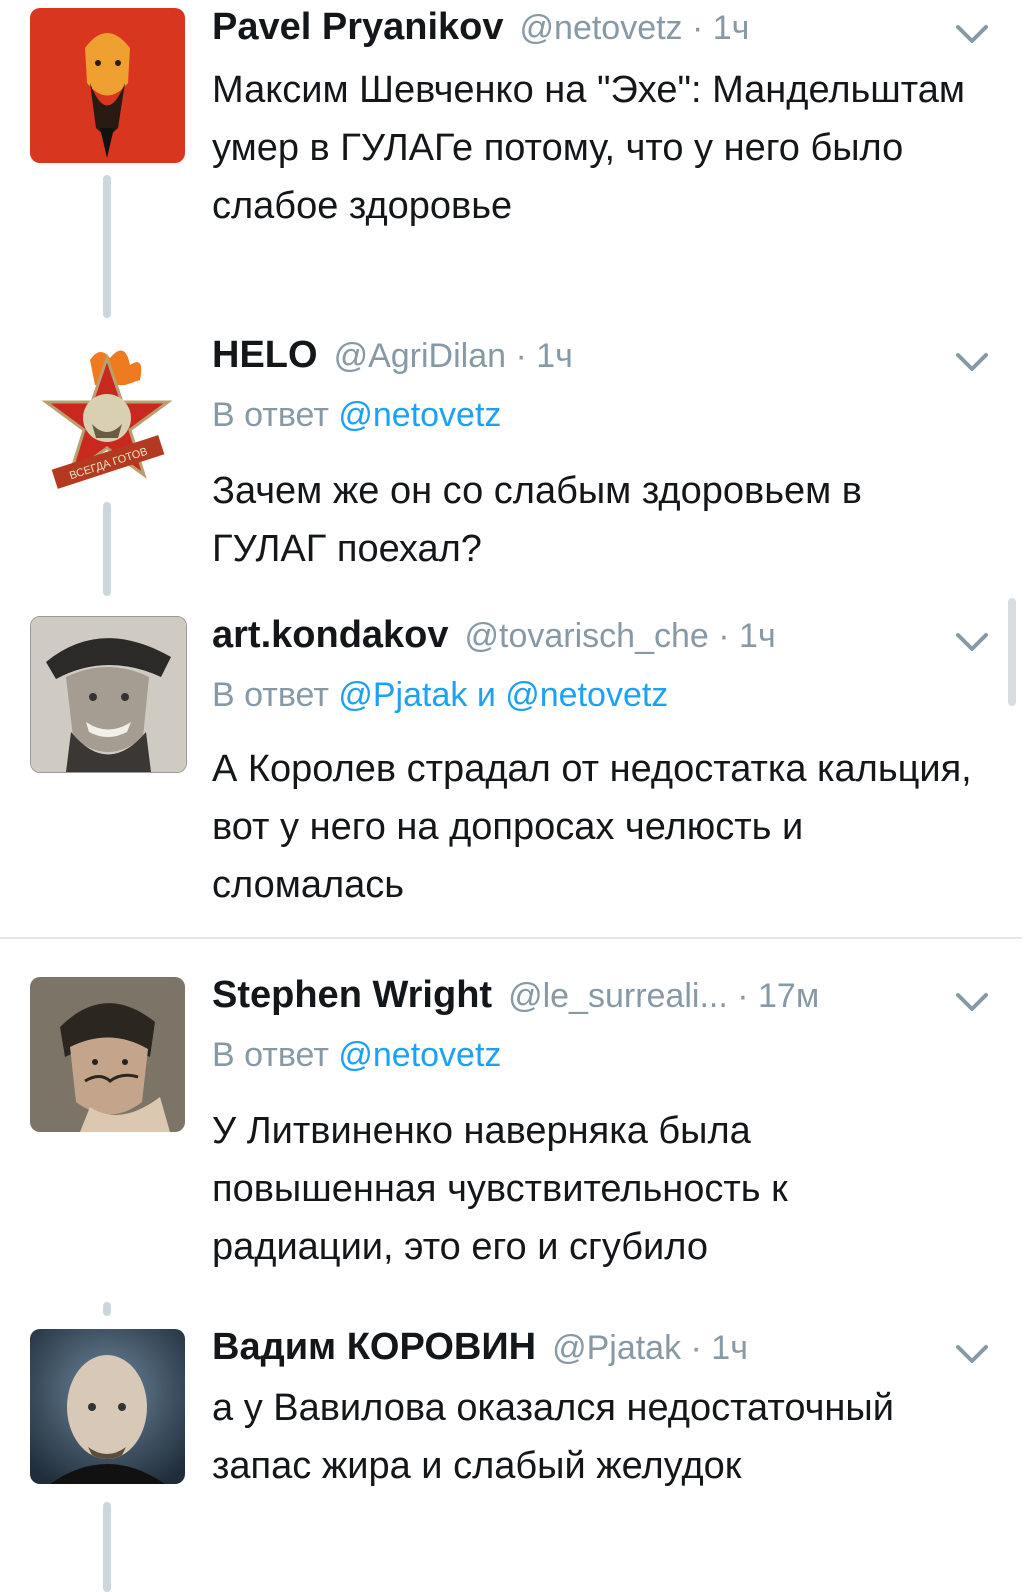 This screenshot has width=1035, height=1592. What do you see at coordinates (352, 995) in the screenshot?
I see `author-name: Stephen Wright` at bounding box center [352, 995].